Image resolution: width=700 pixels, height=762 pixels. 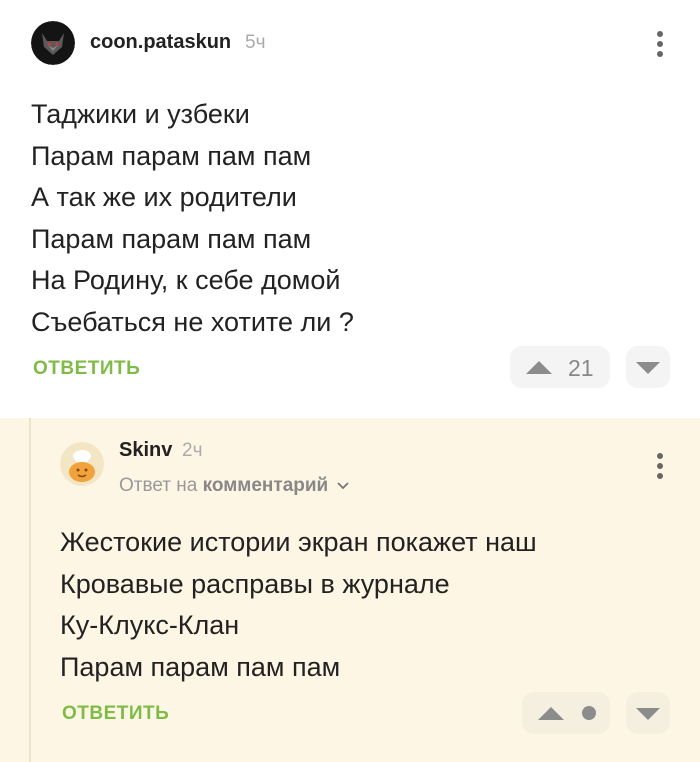 What do you see at coordinates (255, 583) in the screenshot?
I see `comment-line: Кровавые расправы в журнале` at bounding box center [255, 583].